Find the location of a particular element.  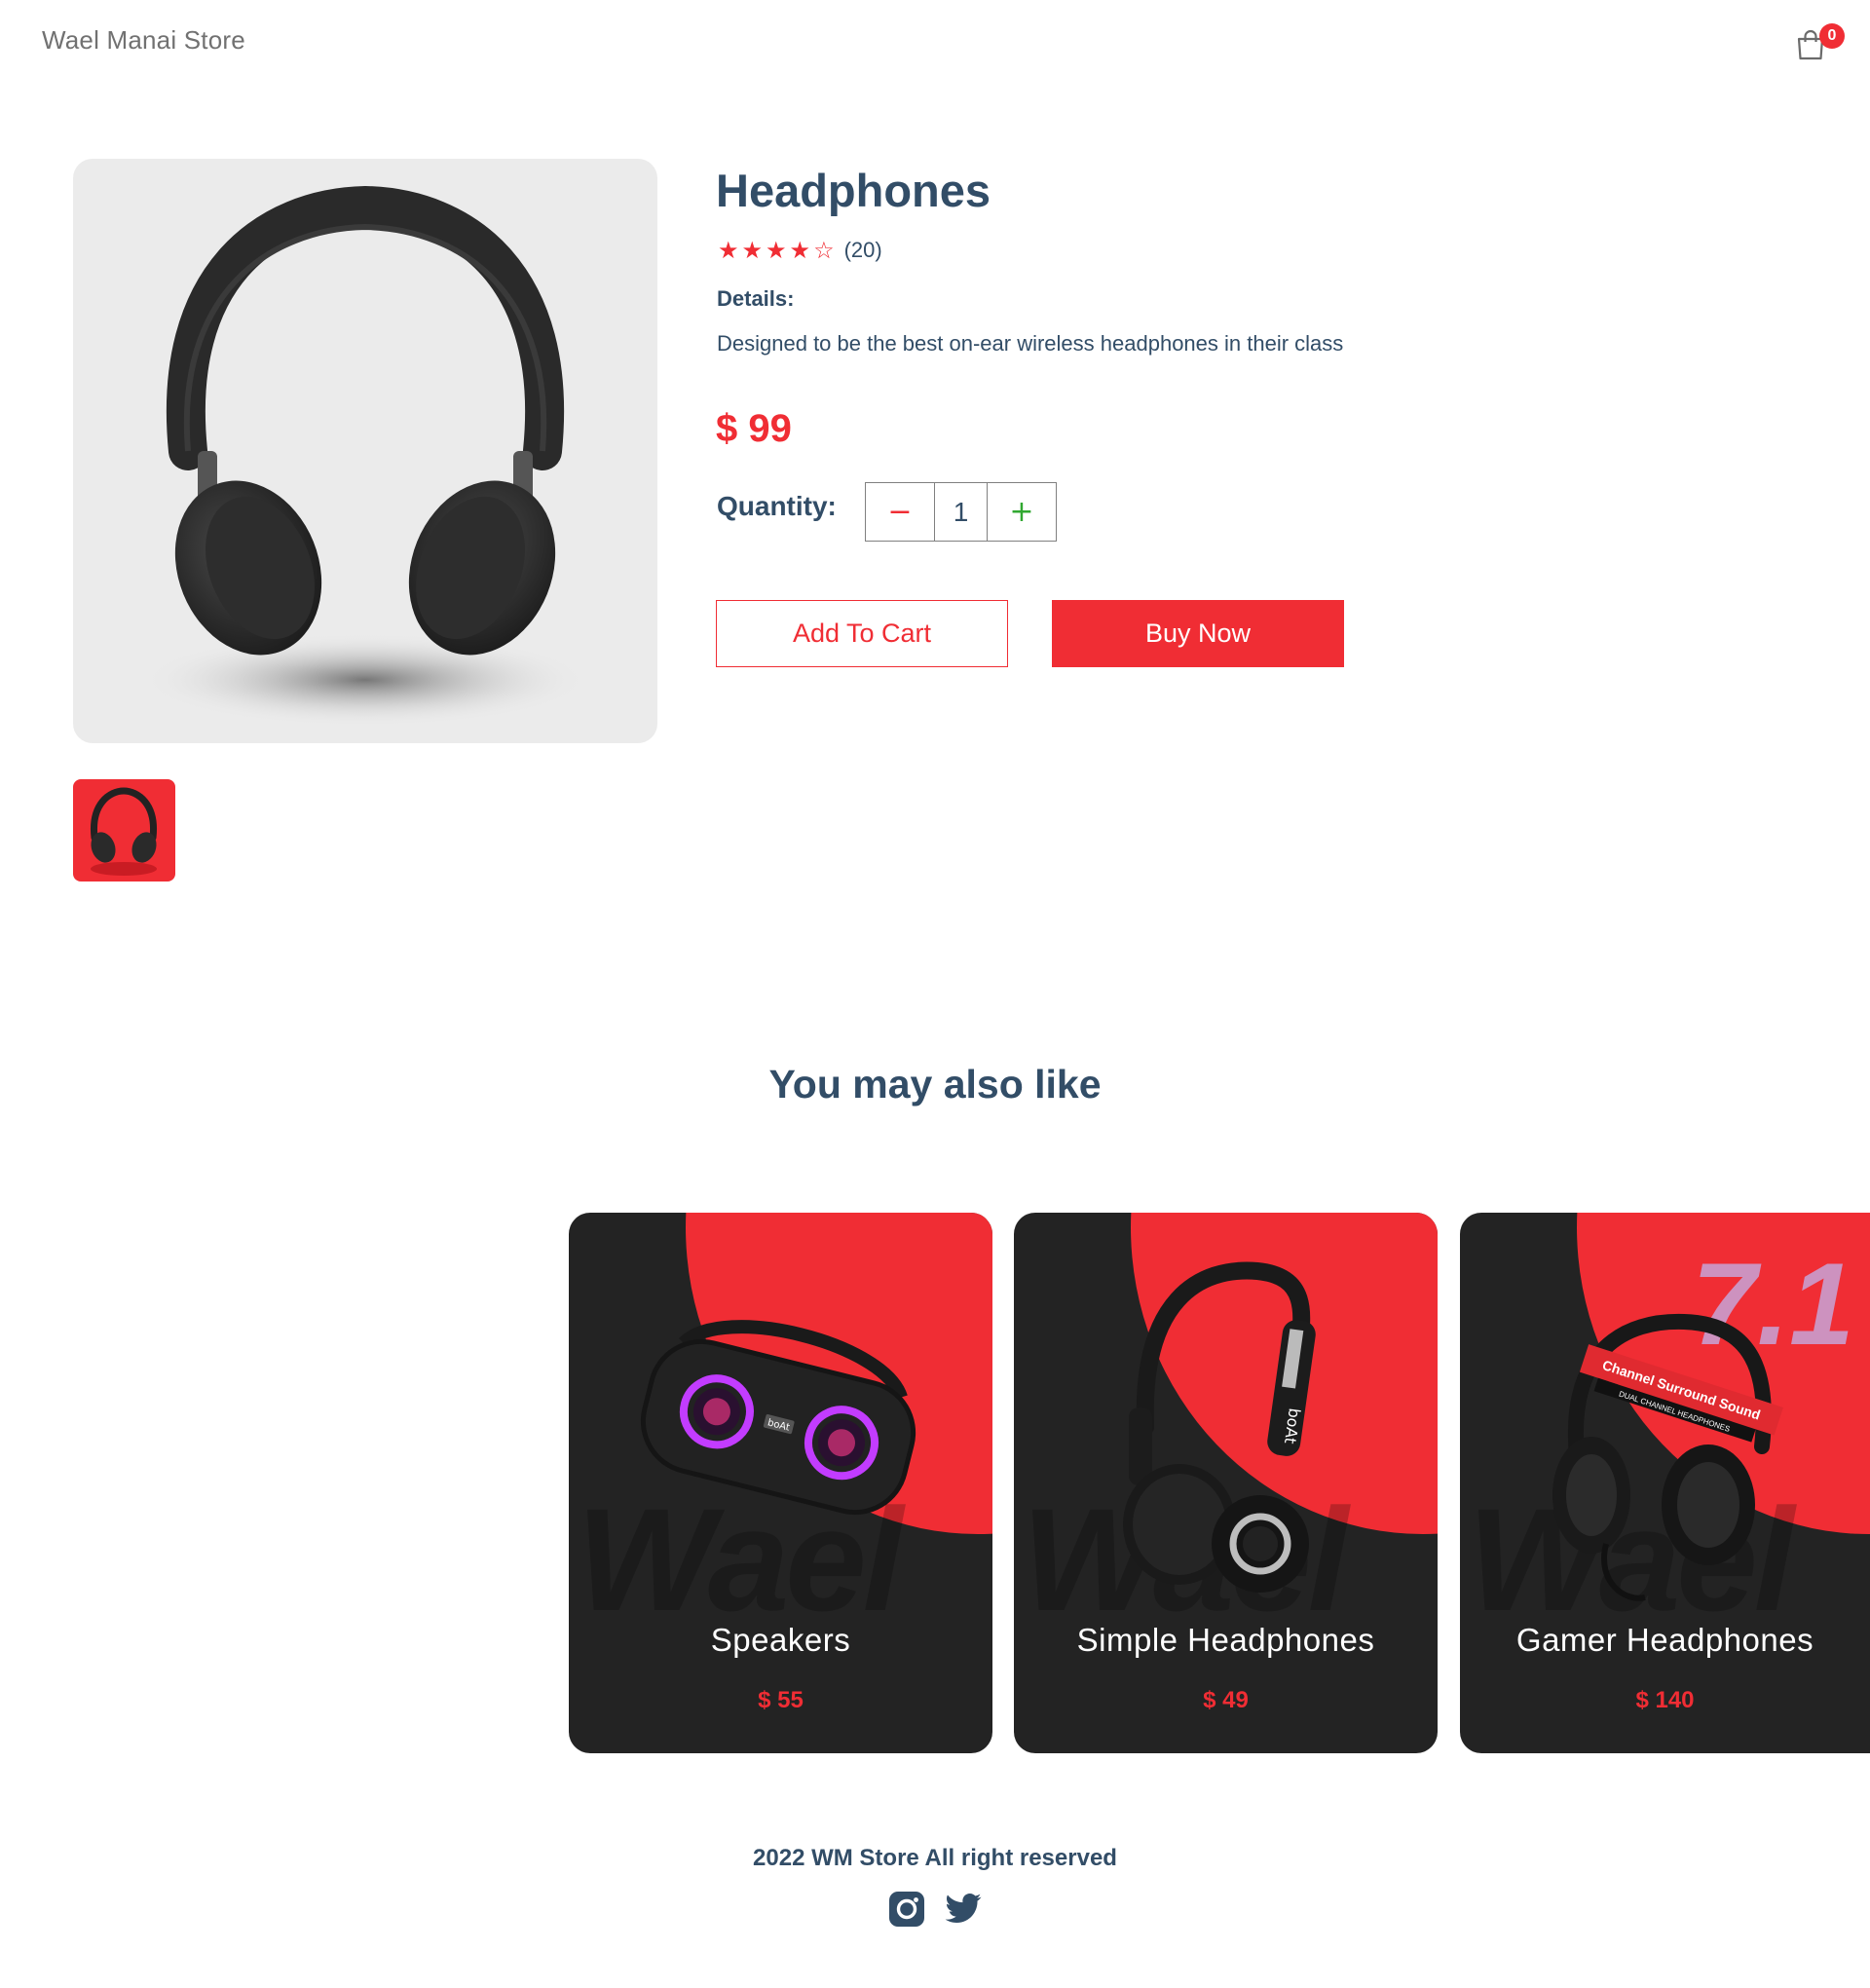

related-product-card: Wael boAt Simple Headphones $ 49 is located at coordinates (1226, 1483).